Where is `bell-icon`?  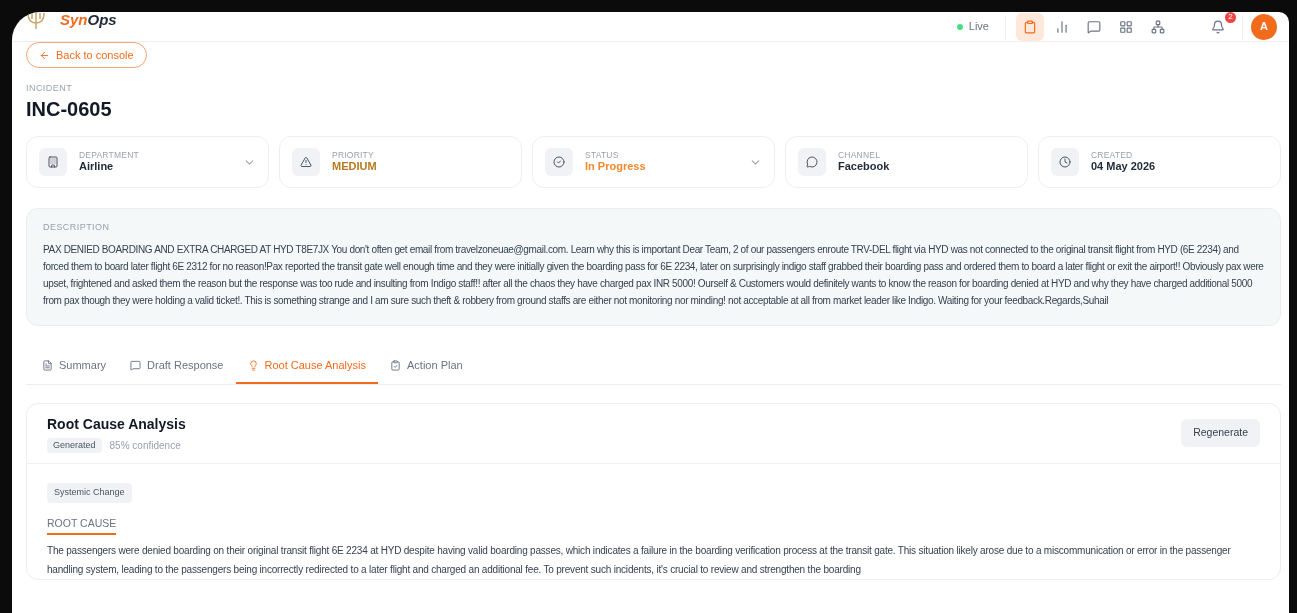
bell-icon is located at coordinates (1218, 26).